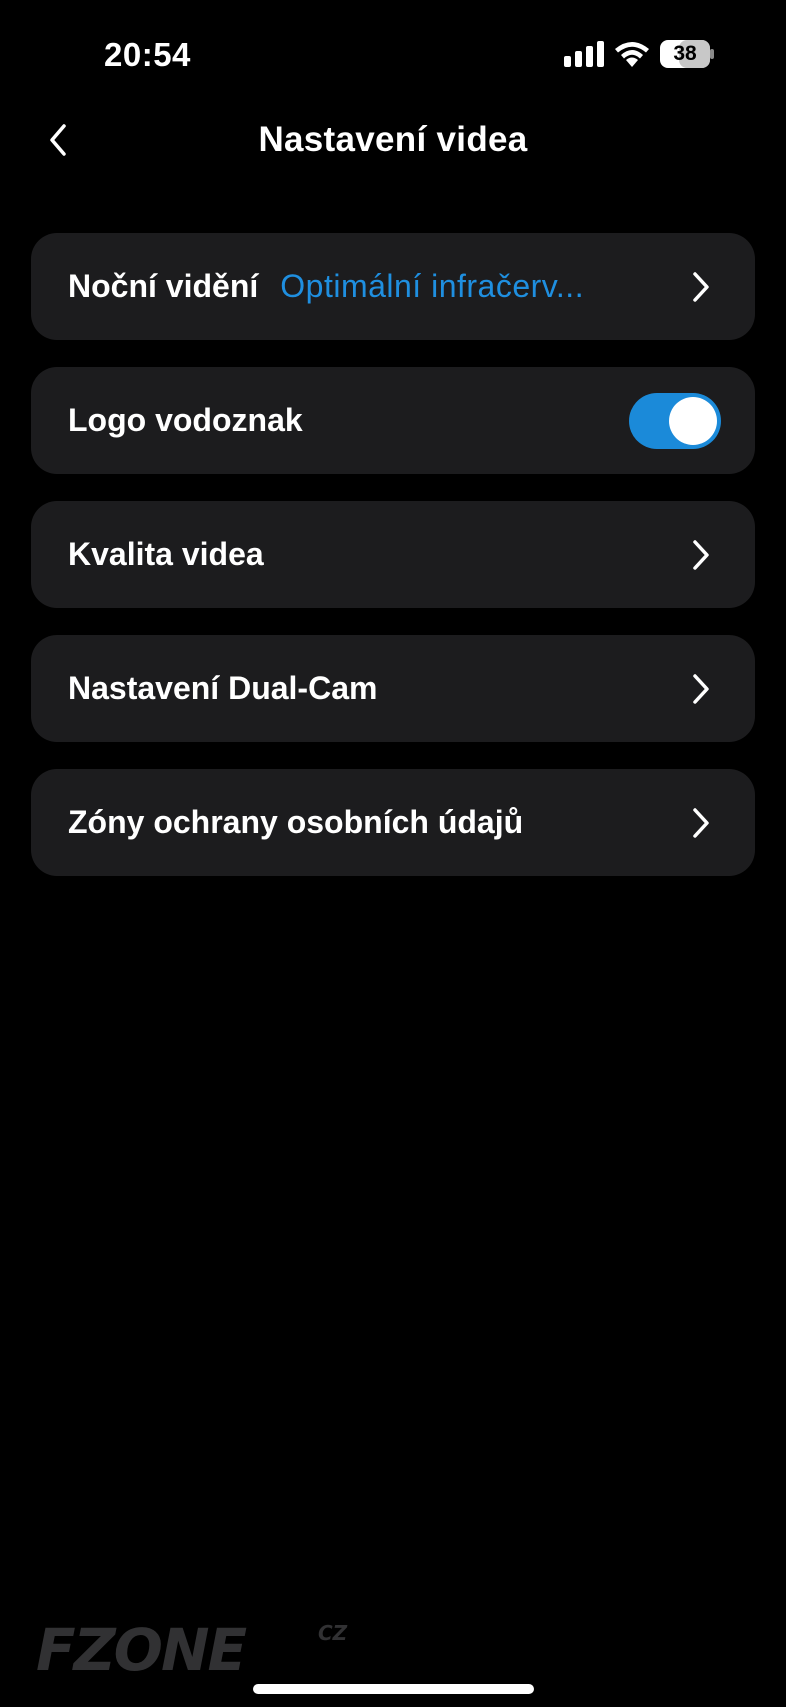 The width and height of the screenshot is (786, 1707). What do you see at coordinates (296, 822) in the screenshot?
I see `privacy-zones-label: Zóny ochrany osobních údajů` at bounding box center [296, 822].